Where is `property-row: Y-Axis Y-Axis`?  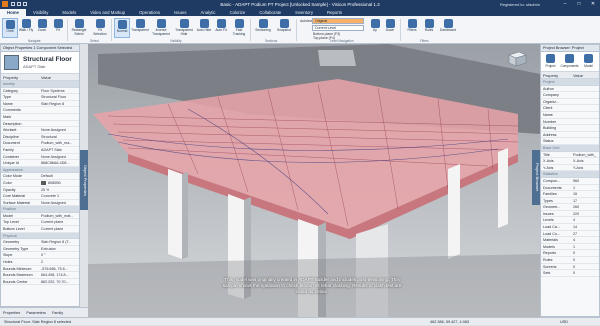
property-row: Y-Axis Y-Axis is located at coordinates (570, 168).